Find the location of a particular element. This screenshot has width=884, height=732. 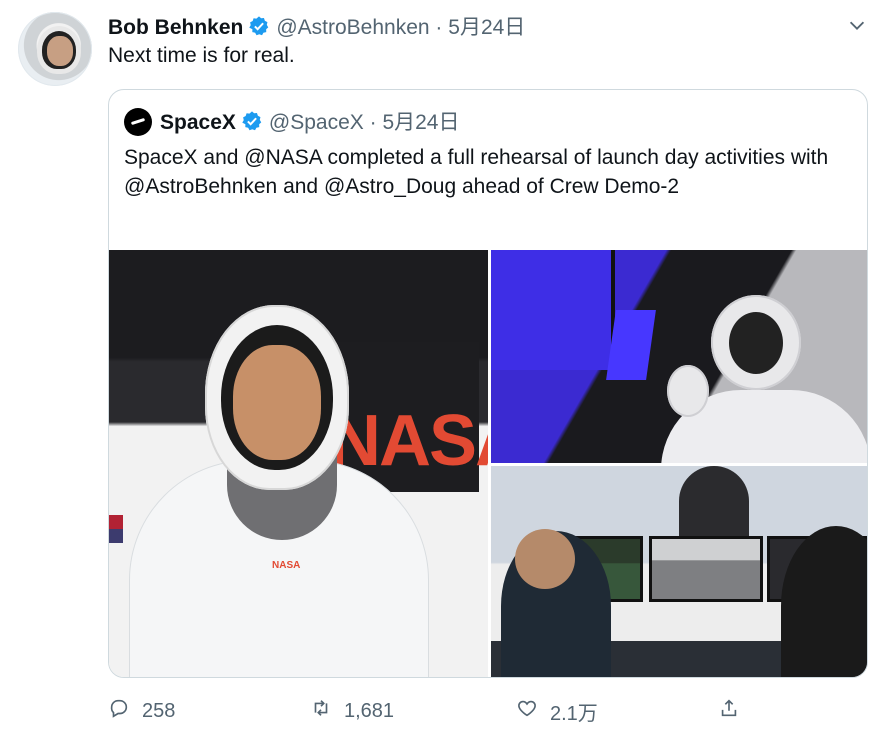

photo-mission-control is located at coordinates (679, 571).